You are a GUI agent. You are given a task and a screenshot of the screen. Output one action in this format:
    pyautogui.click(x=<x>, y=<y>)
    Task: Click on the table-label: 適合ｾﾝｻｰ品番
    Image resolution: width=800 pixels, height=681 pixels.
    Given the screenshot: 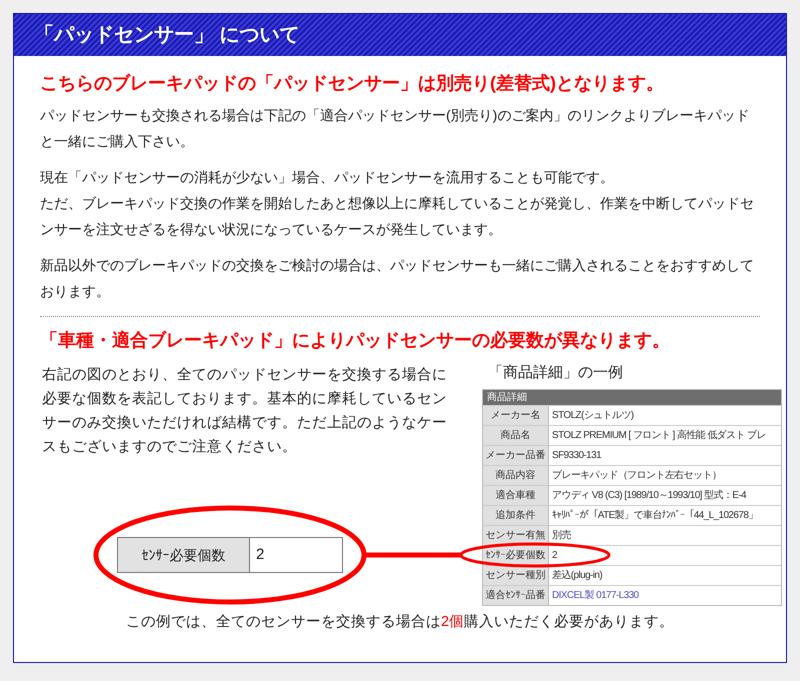 What is the action you would take?
    pyautogui.click(x=516, y=595)
    